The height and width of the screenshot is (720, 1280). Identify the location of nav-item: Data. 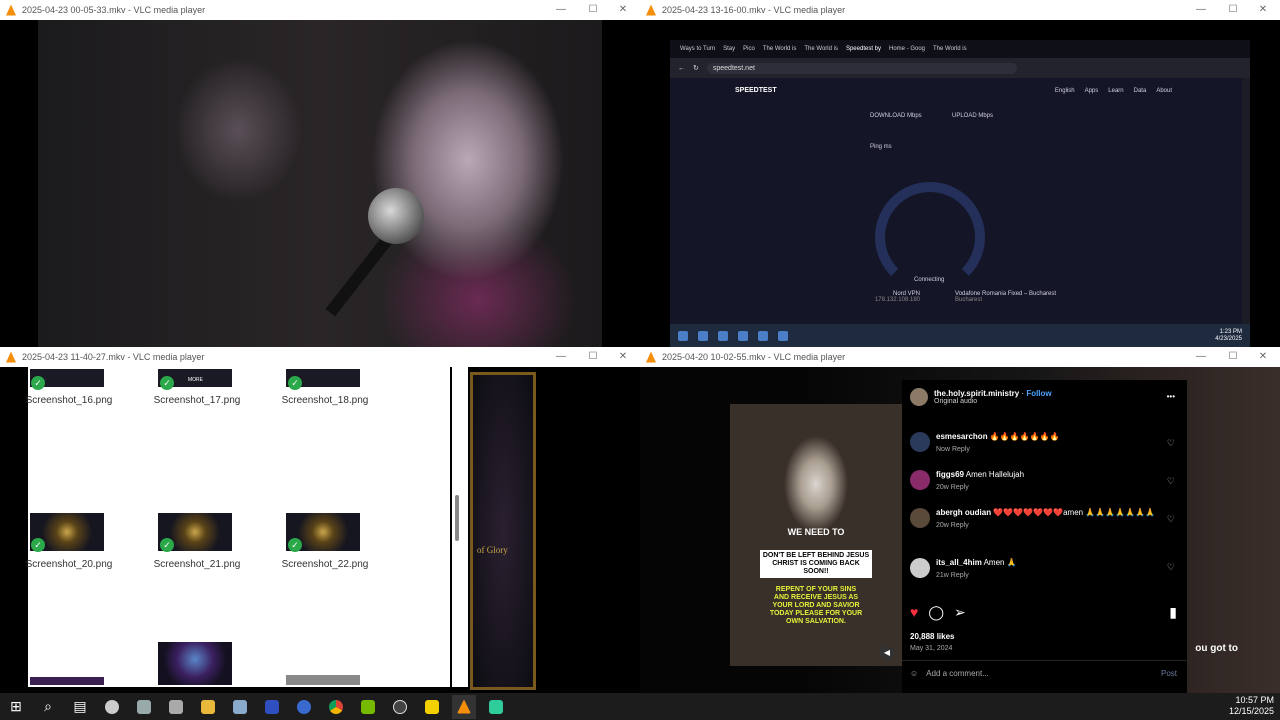
(1140, 91).